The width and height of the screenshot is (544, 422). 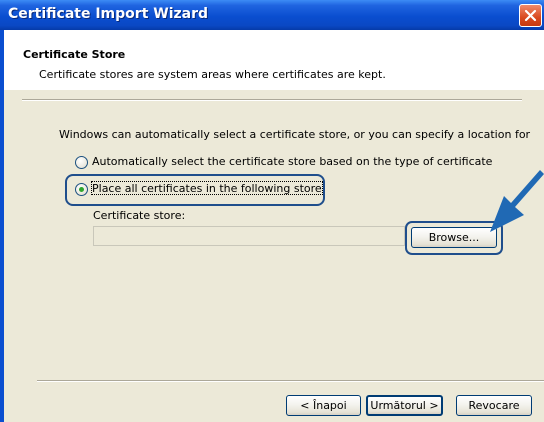 I want to click on footer-separator, so click(x=290, y=381).